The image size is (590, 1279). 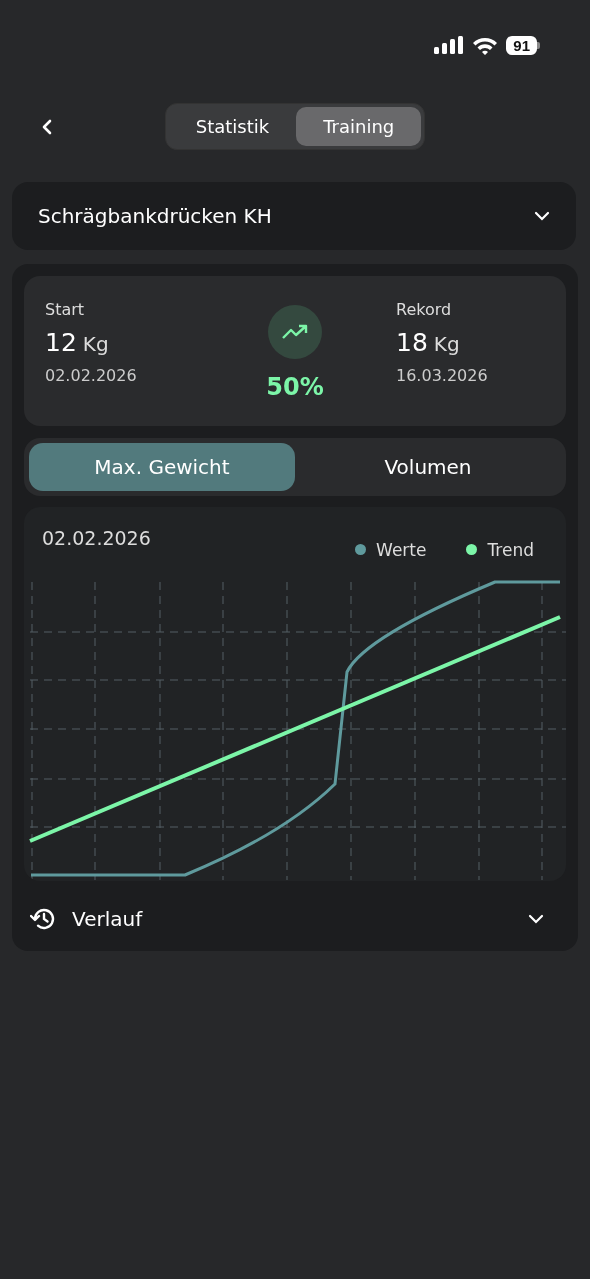 What do you see at coordinates (442, 375) in the screenshot?
I see `stat-date: 16.03.2026` at bounding box center [442, 375].